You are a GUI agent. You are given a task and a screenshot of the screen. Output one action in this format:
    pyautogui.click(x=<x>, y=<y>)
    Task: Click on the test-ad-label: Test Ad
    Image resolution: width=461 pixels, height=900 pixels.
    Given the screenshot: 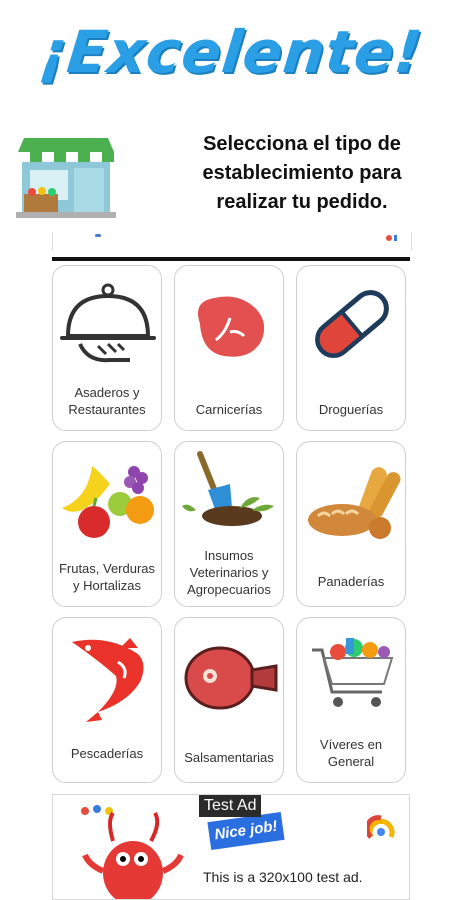 What is the action you would take?
    pyautogui.click(x=230, y=806)
    